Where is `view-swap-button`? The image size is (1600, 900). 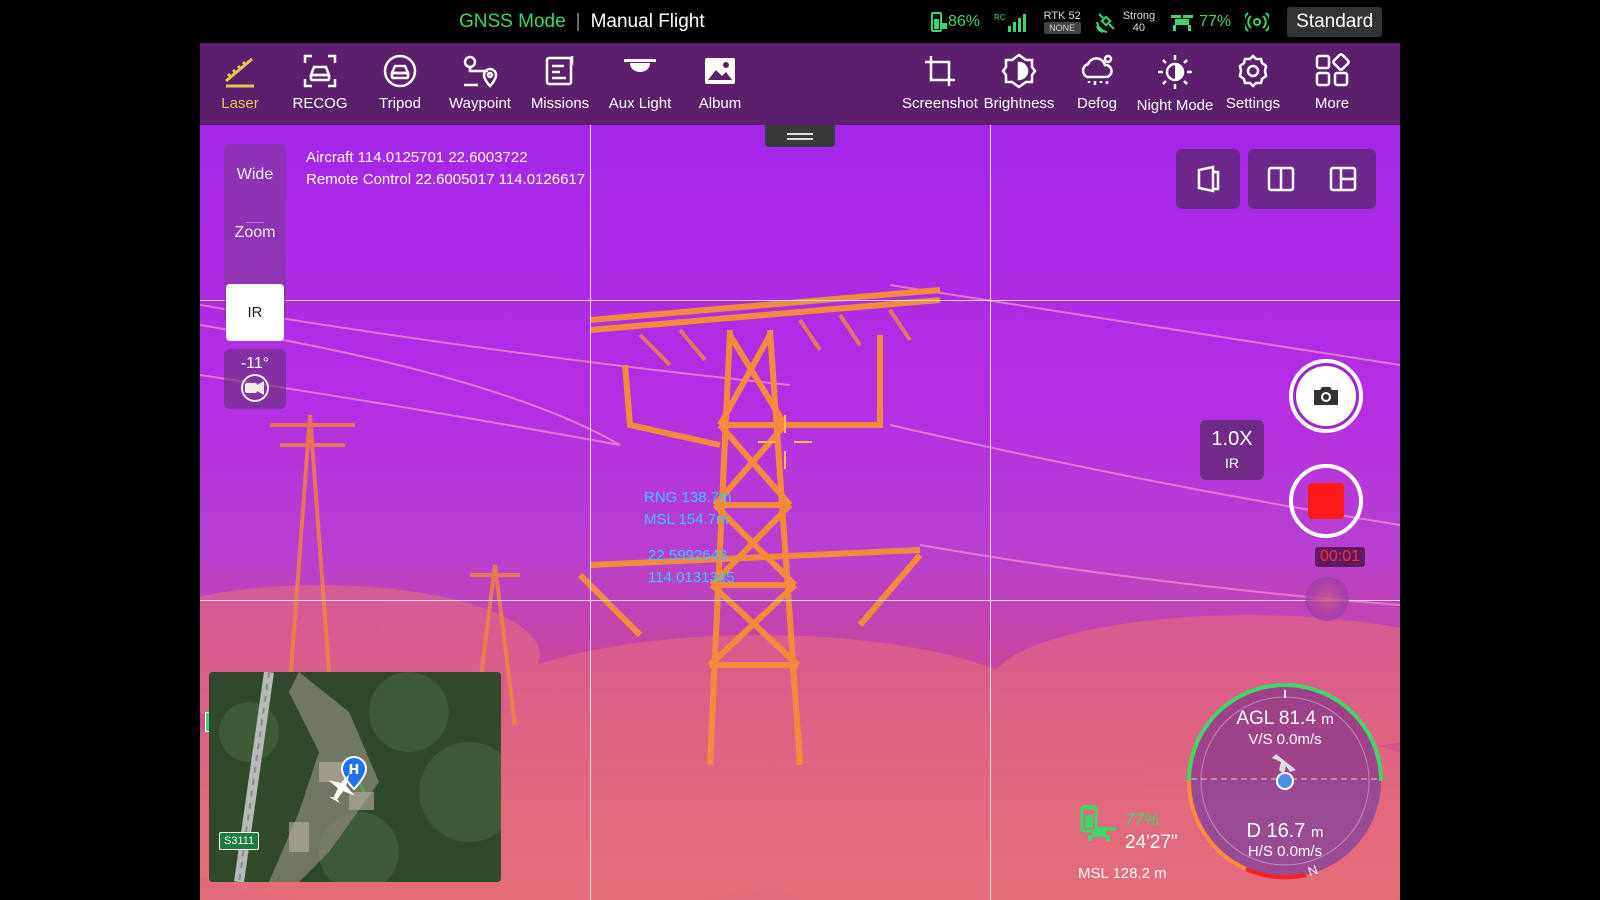 view-swap-button is located at coordinates (1208, 179).